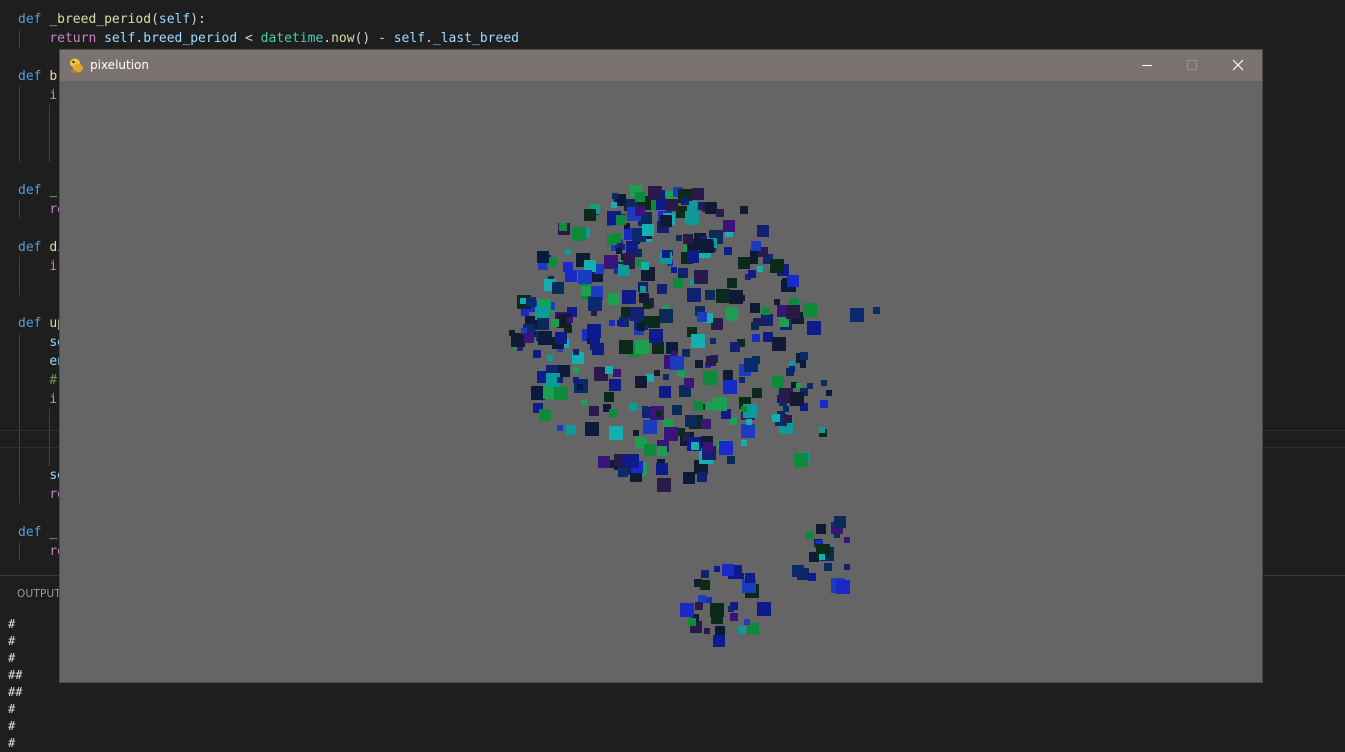 This screenshot has width=1345, height=752. Describe the element at coordinates (41, 475) in the screenshot. I see `code-line: se` at that location.